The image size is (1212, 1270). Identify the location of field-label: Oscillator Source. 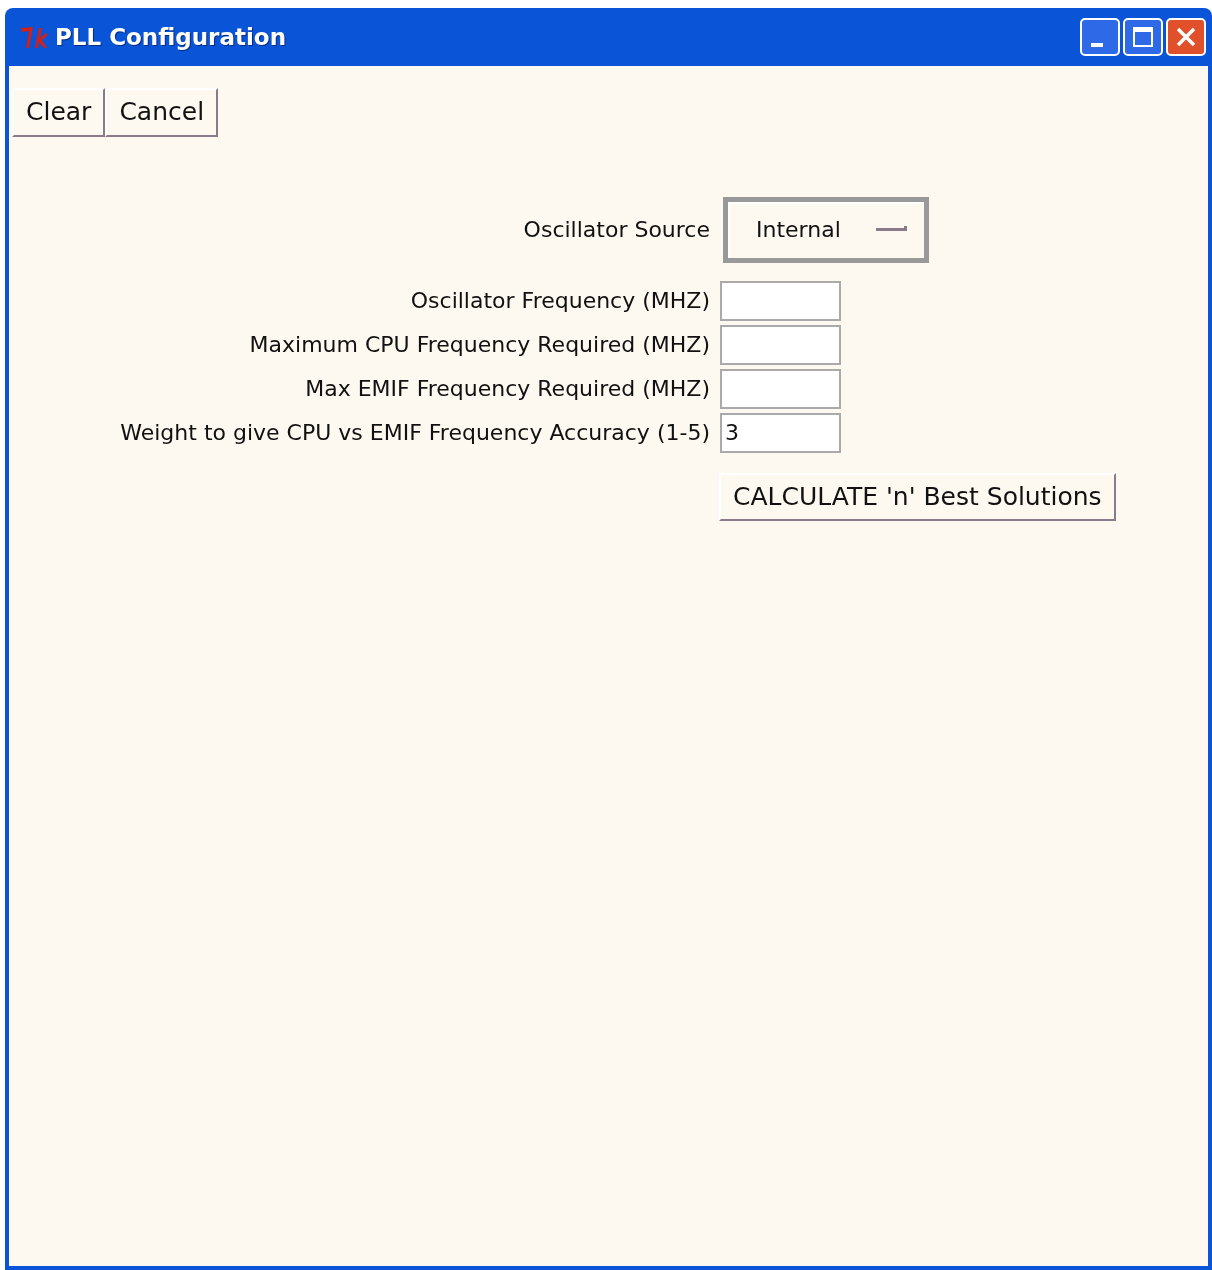
(616, 230).